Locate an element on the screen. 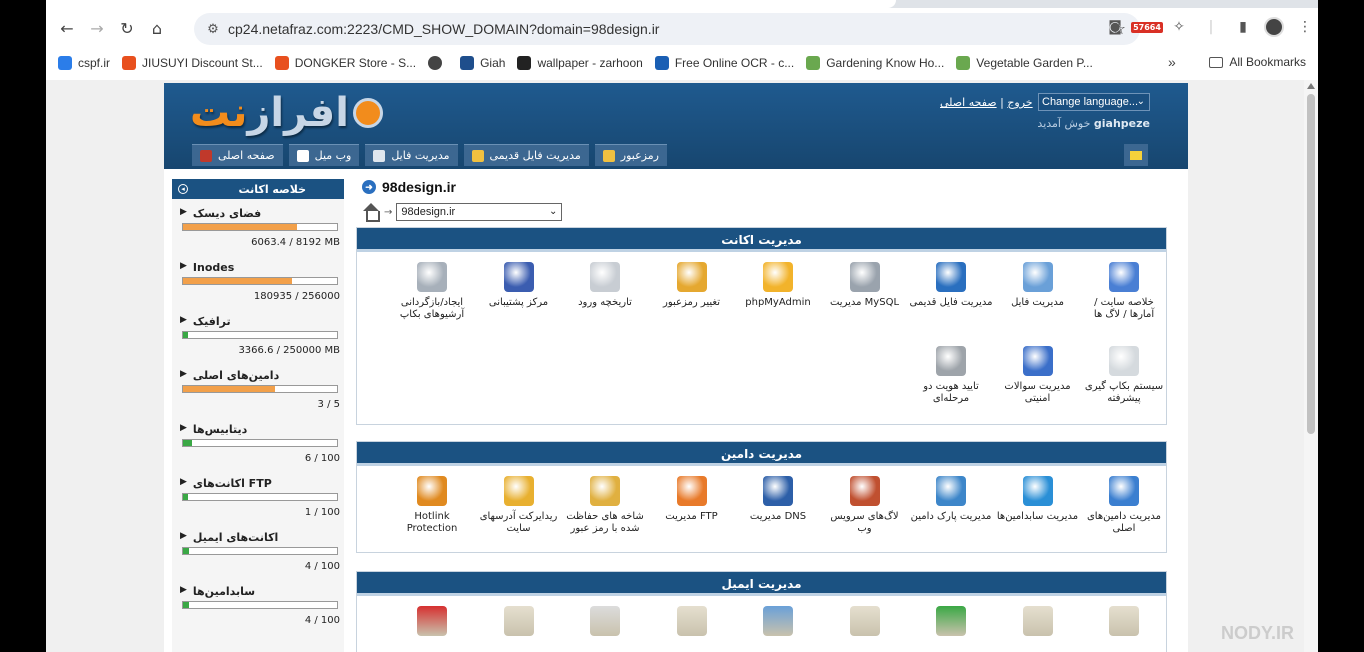  protected-dir-tile: شاخه های حفاظت شده با رمز عبور is located at coordinates (605, 505).